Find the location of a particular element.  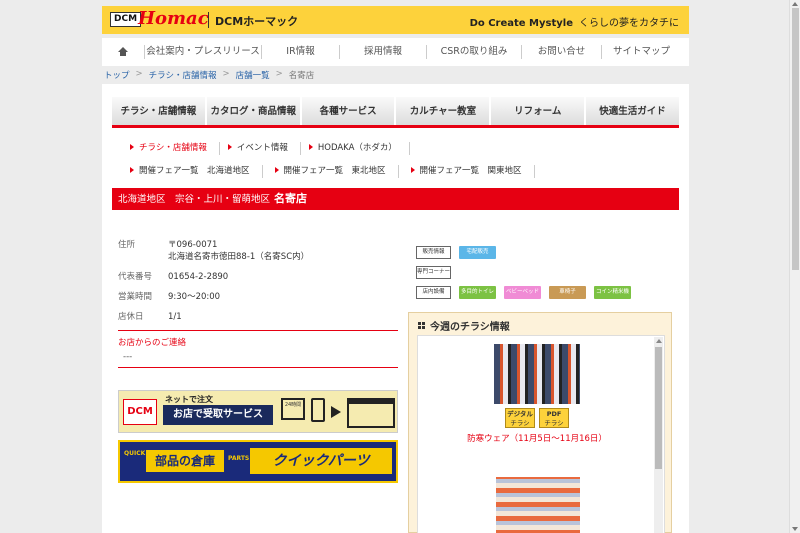

nav-sitemap: サイトマップ is located at coordinates (641, 52).